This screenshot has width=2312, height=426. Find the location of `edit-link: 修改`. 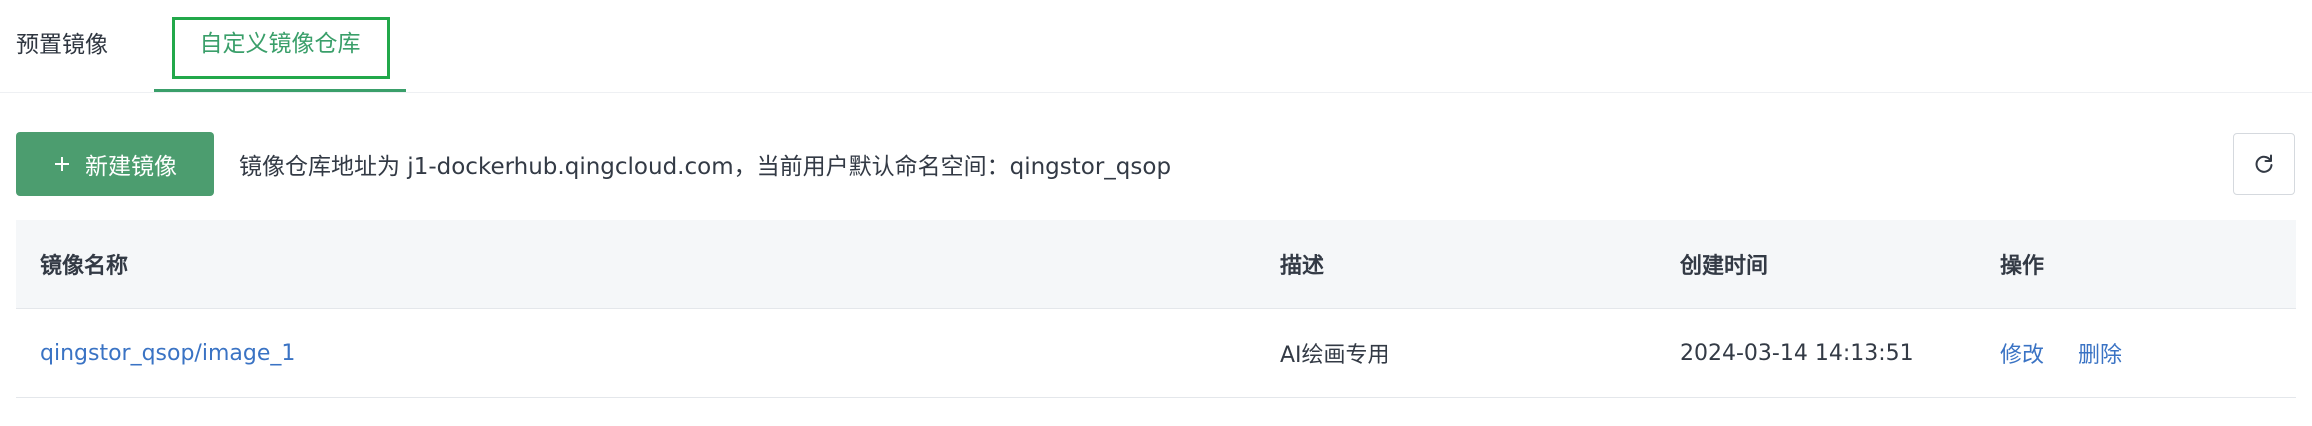

edit-link: 修改 is located at coordinates (2022, 353).